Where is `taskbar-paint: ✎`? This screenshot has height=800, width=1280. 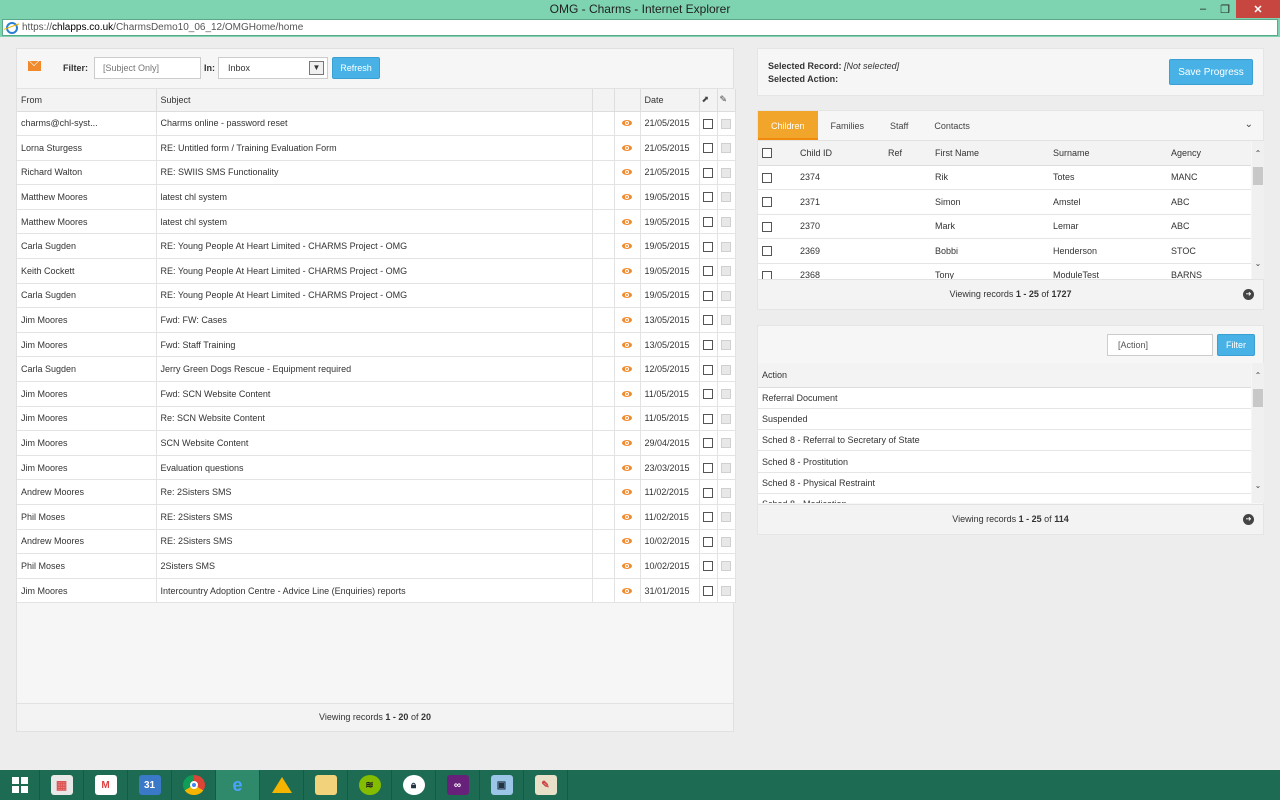 taskbar-paint: ✎ is located at coordinates (546, 785).